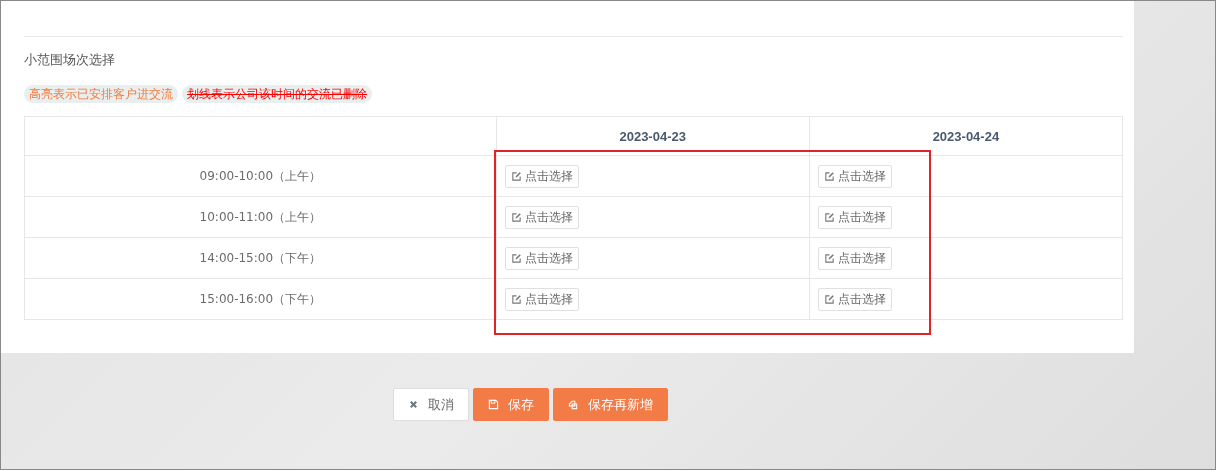 The height and width of the screenshot is (470, 1216). What do you see at coordinates (413, 404) in the screenshot?
I see `close-icon` at bounding box center [413, 404].